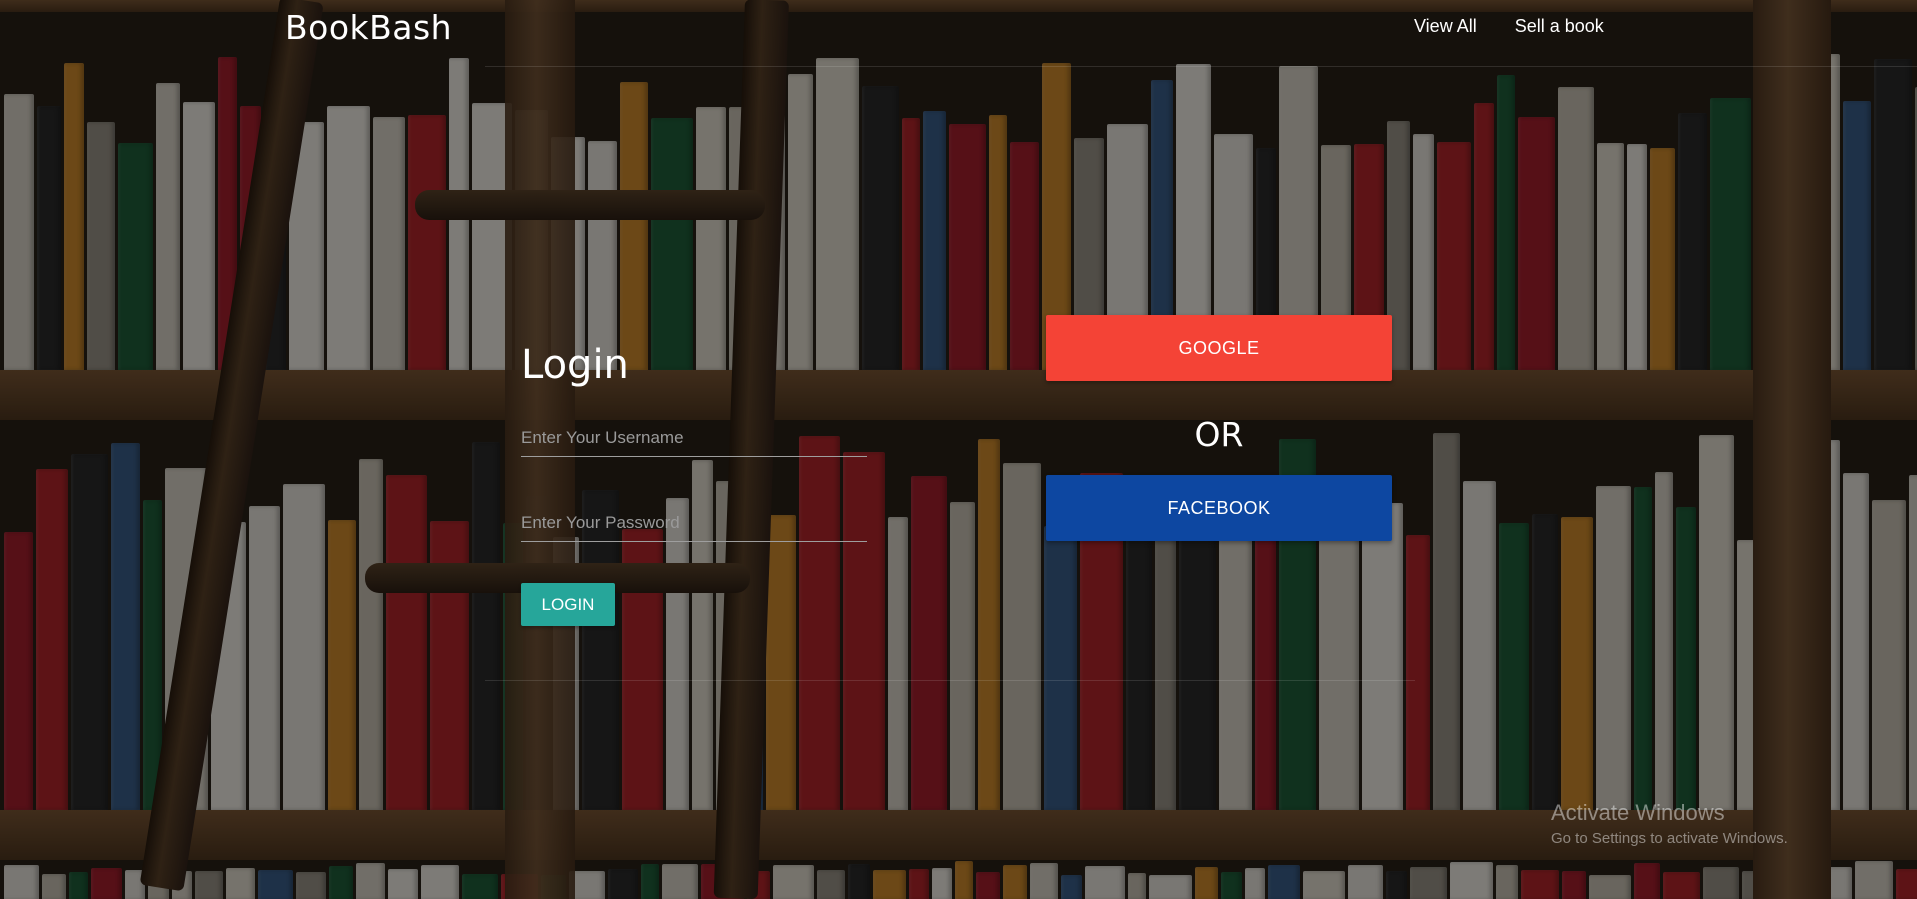 The height and width of the screenshot is (899, 1917). Describe the element at coordinates (1509, 26) in the screenshot. I see `top-nav: View All Sell a book` at that location.